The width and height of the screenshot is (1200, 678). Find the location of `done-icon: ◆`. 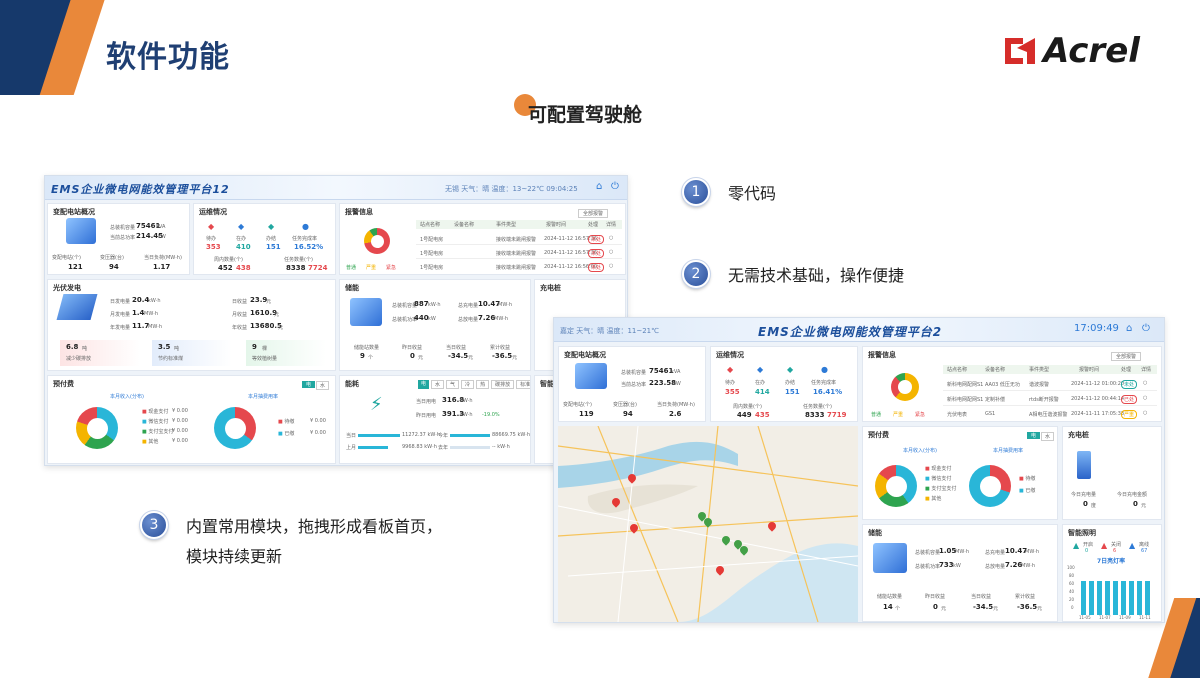

done-icon: ◆ is located at coordinates (271, 226).